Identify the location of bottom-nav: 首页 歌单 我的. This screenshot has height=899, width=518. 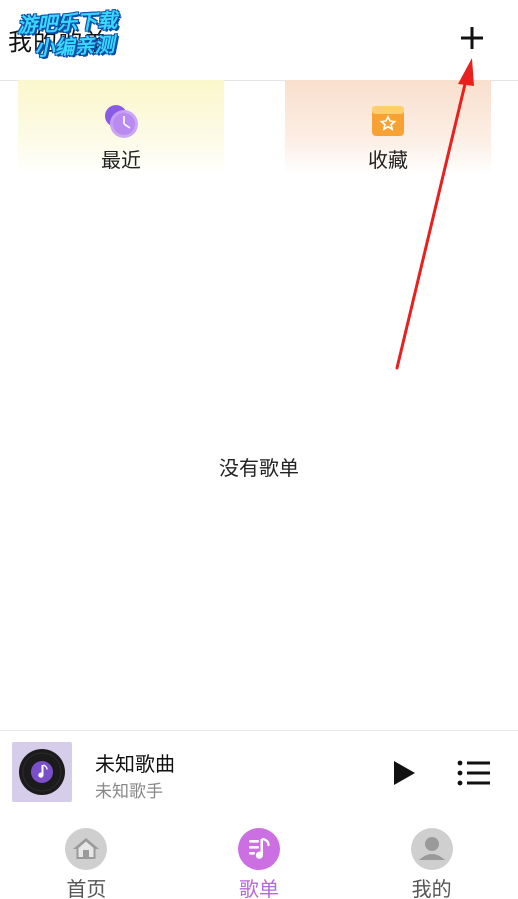
(259, 856).